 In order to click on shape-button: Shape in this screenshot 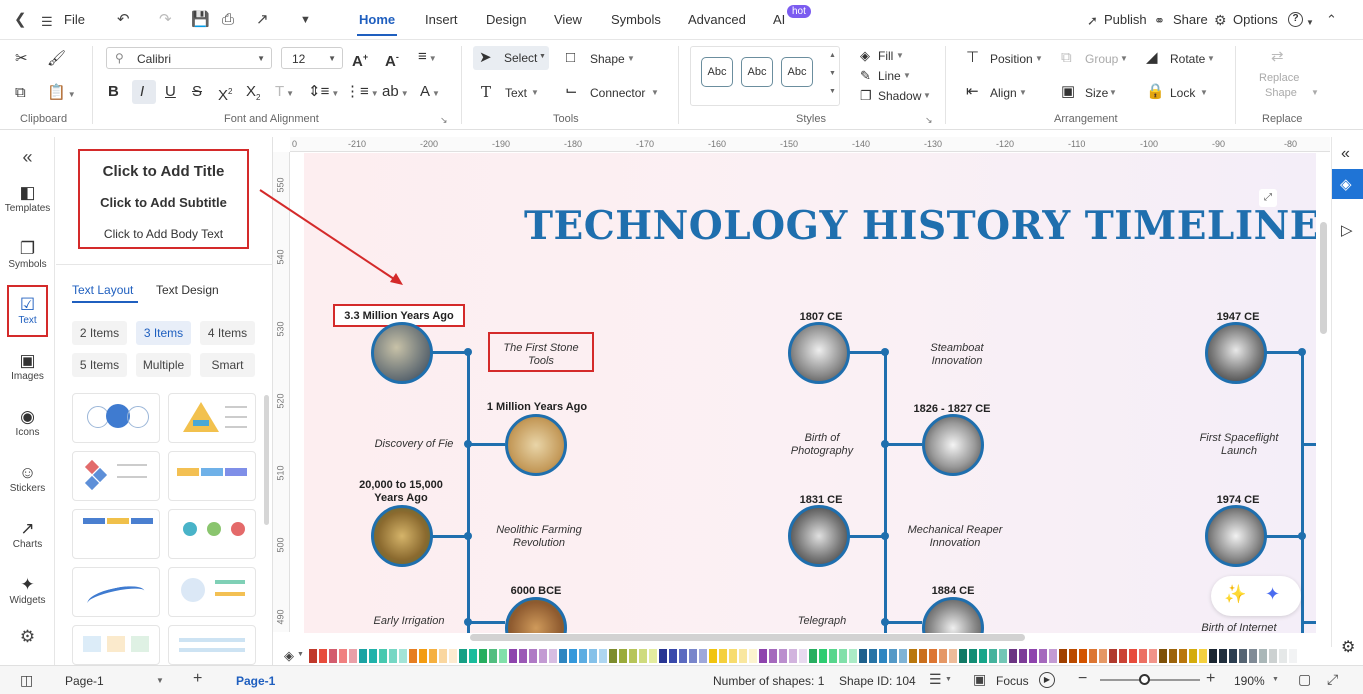, I will do `click(607, 59)`.